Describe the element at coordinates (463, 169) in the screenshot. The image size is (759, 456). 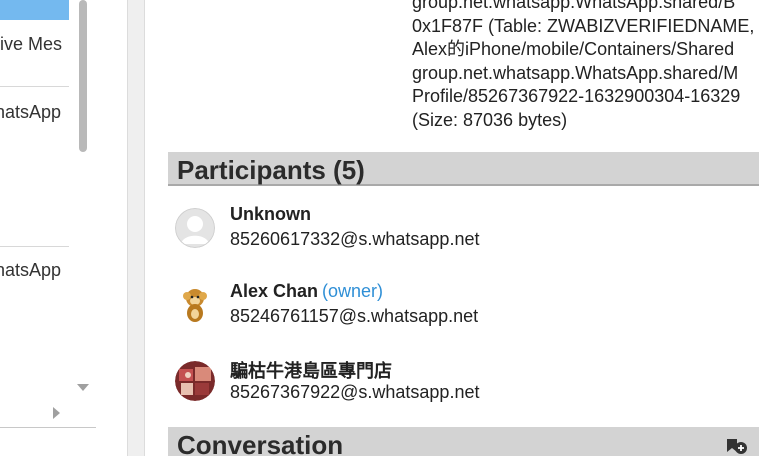
I see `participants-header: Participants (5)` at that location.